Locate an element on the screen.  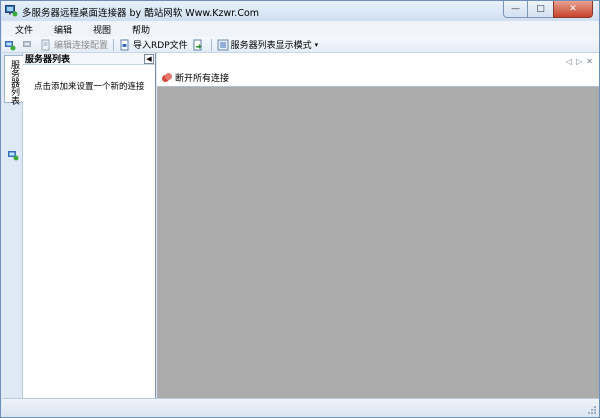
connection-toolbar: 断开所有连接 is located at coordinates (378, 78).